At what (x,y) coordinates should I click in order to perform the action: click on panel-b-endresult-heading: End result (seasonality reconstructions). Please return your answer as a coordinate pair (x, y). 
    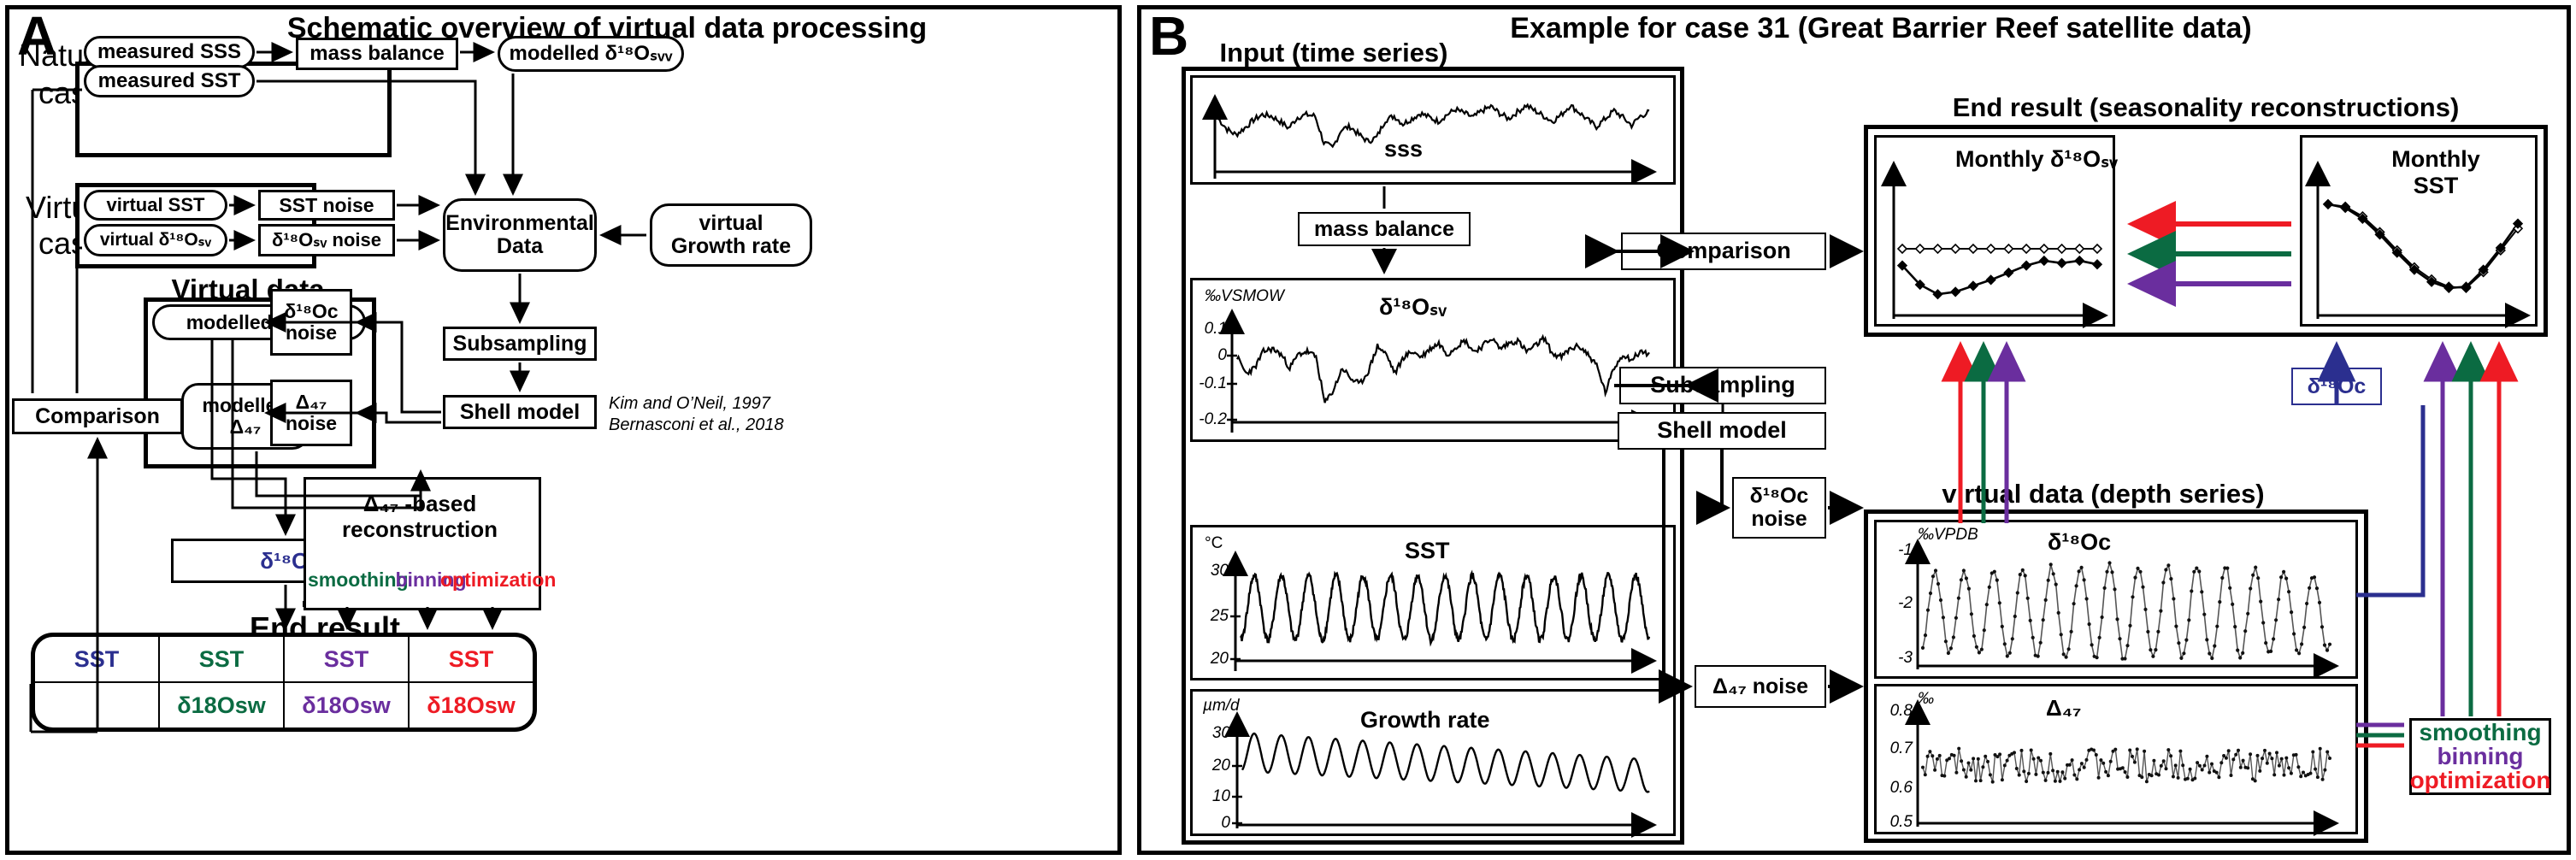
    Looking at the image, I should click on (2206, 107).